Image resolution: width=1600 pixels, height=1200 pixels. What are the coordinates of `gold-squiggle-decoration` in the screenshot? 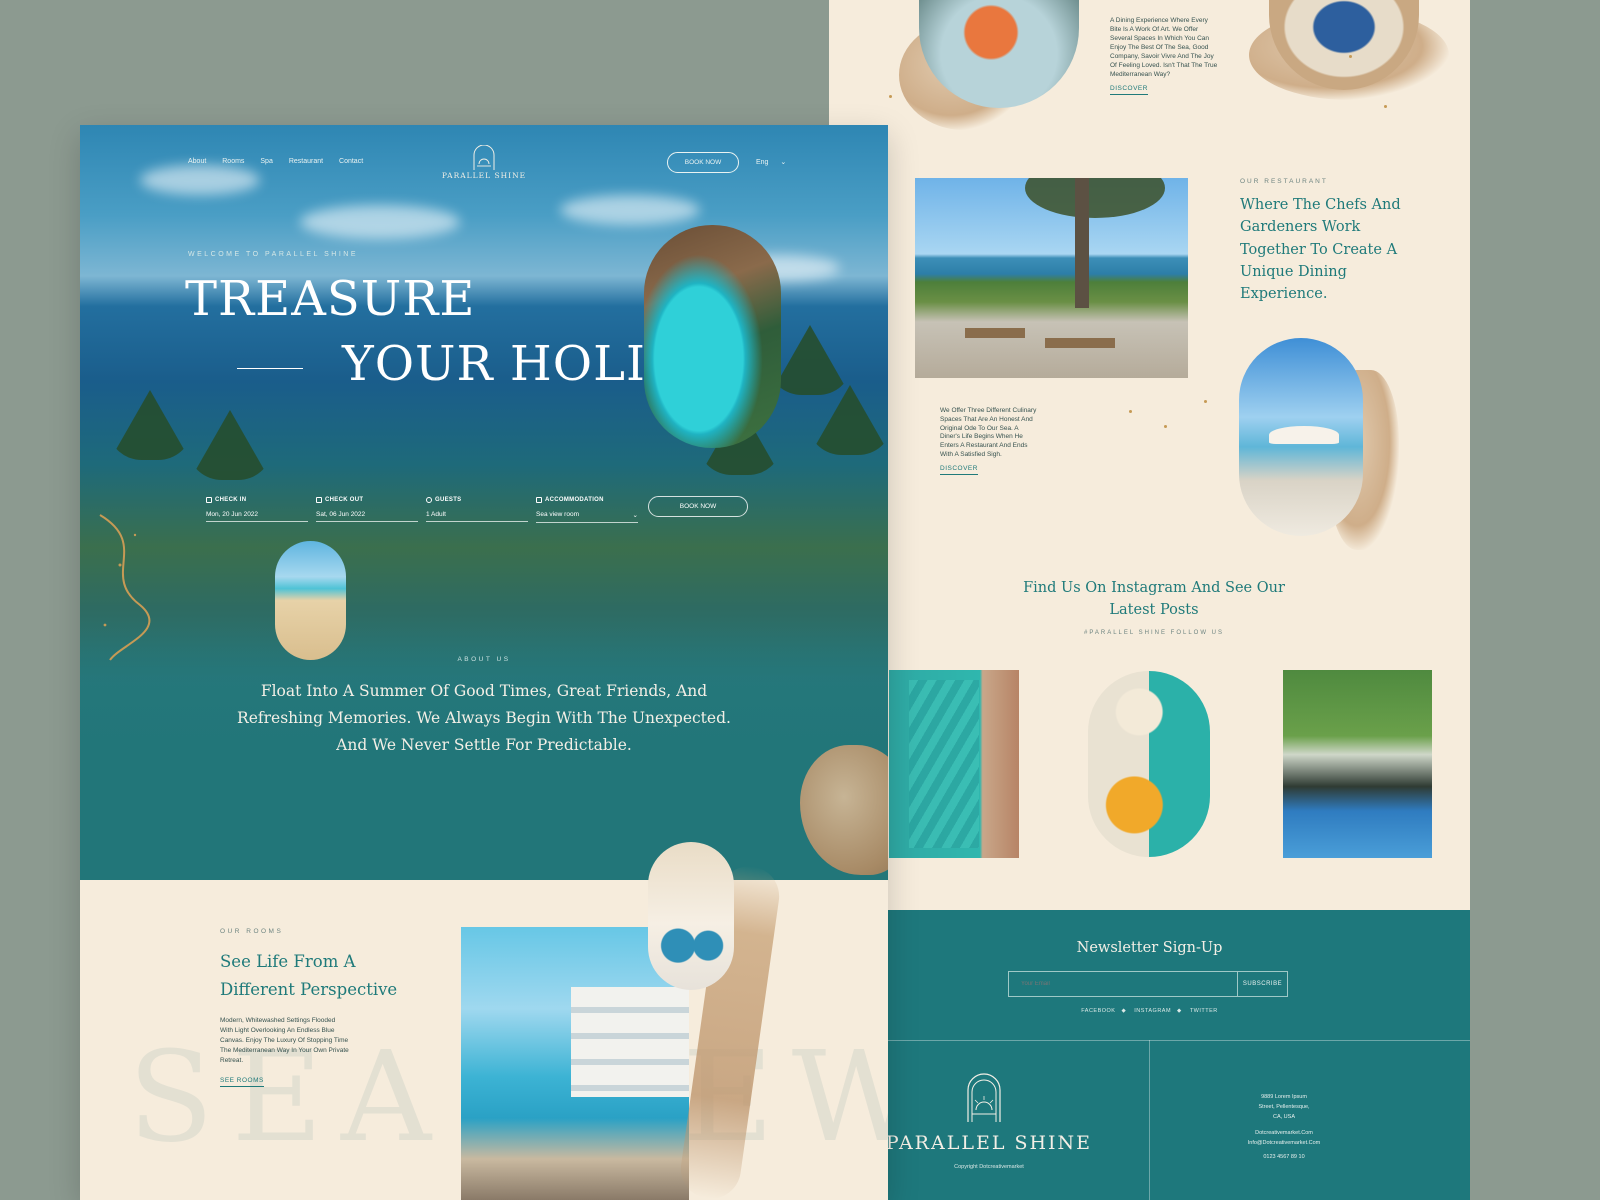 It's located at (125, 587).